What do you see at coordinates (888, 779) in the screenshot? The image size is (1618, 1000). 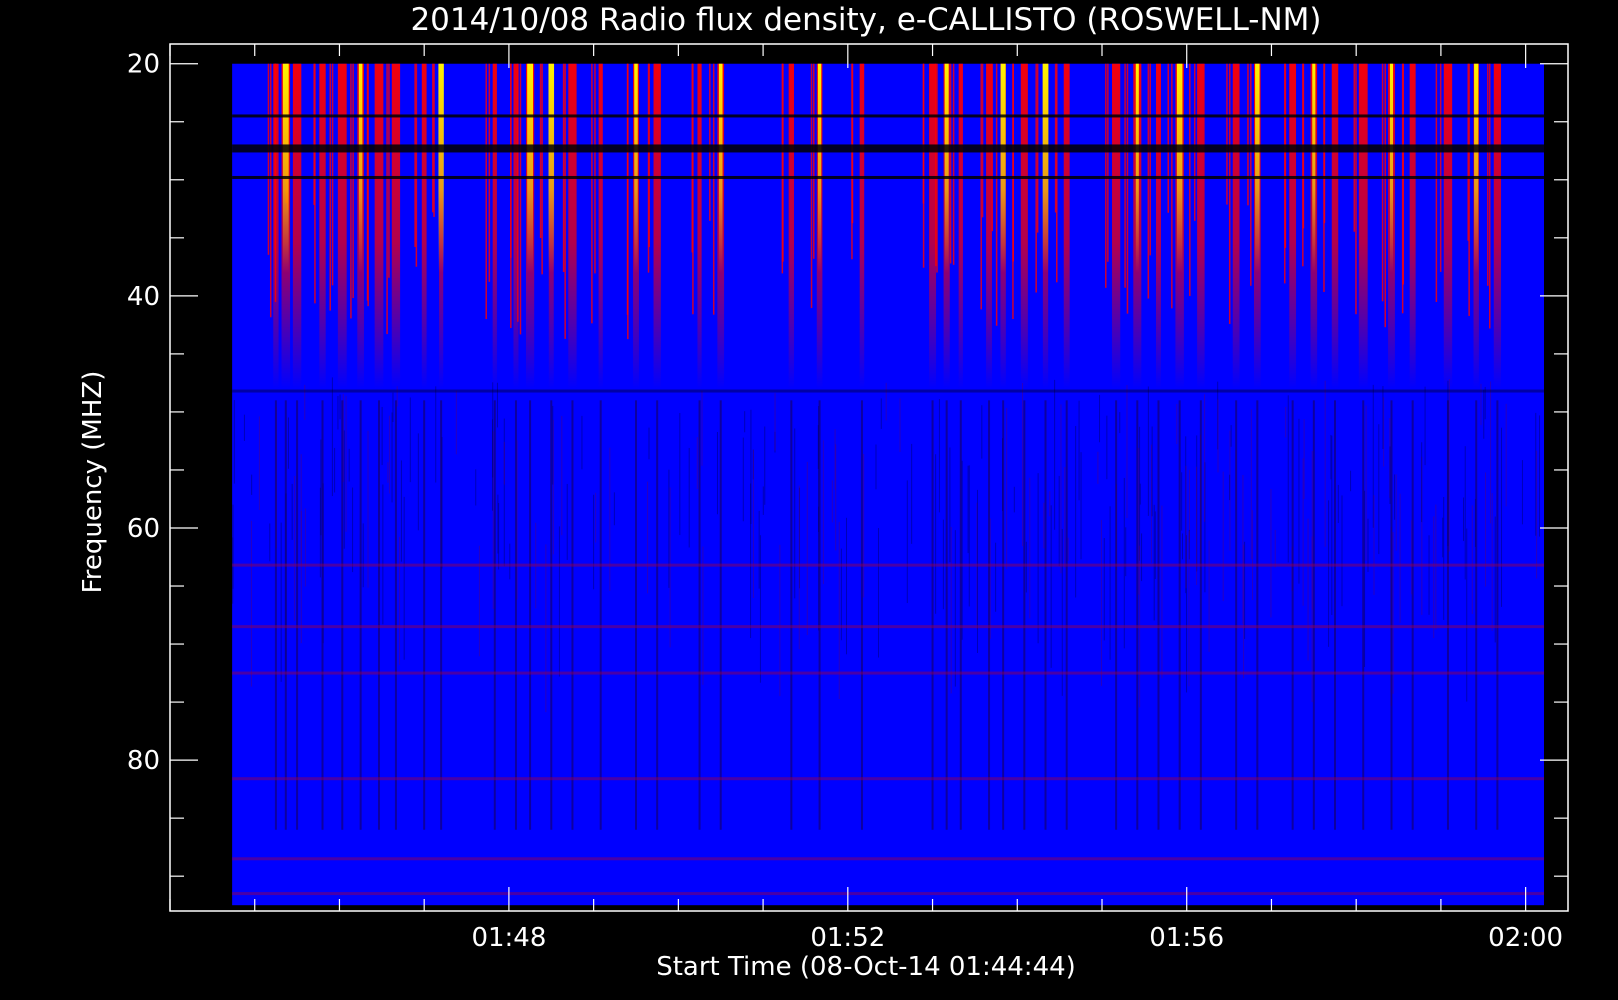 I see `rfi-band` at bounding box center [888, 779].